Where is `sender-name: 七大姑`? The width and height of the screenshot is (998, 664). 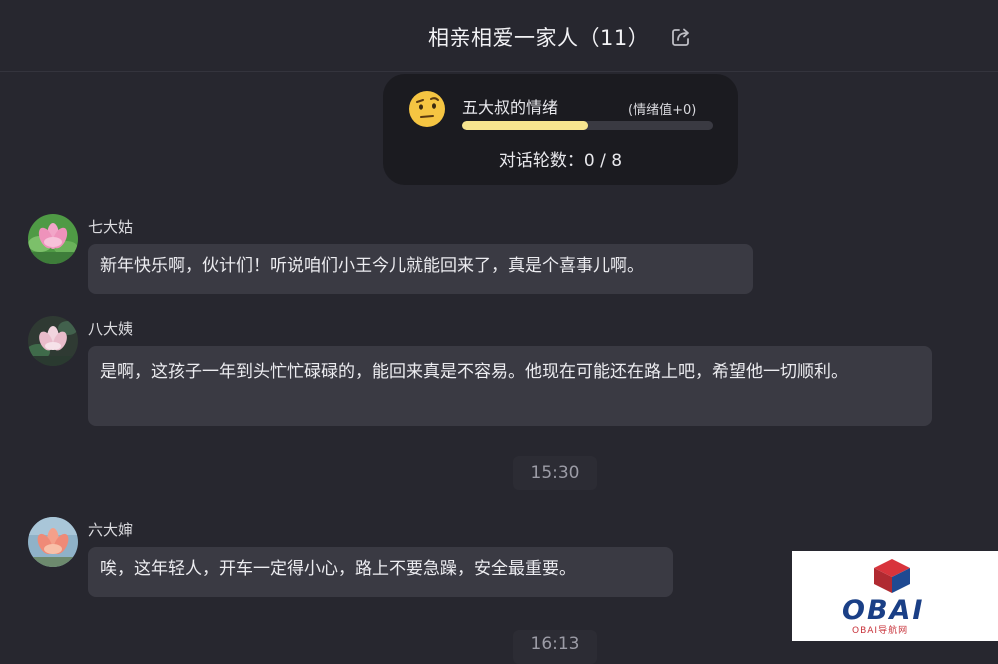
sender-name: 七大姑 is located at coordinates (111, 227).